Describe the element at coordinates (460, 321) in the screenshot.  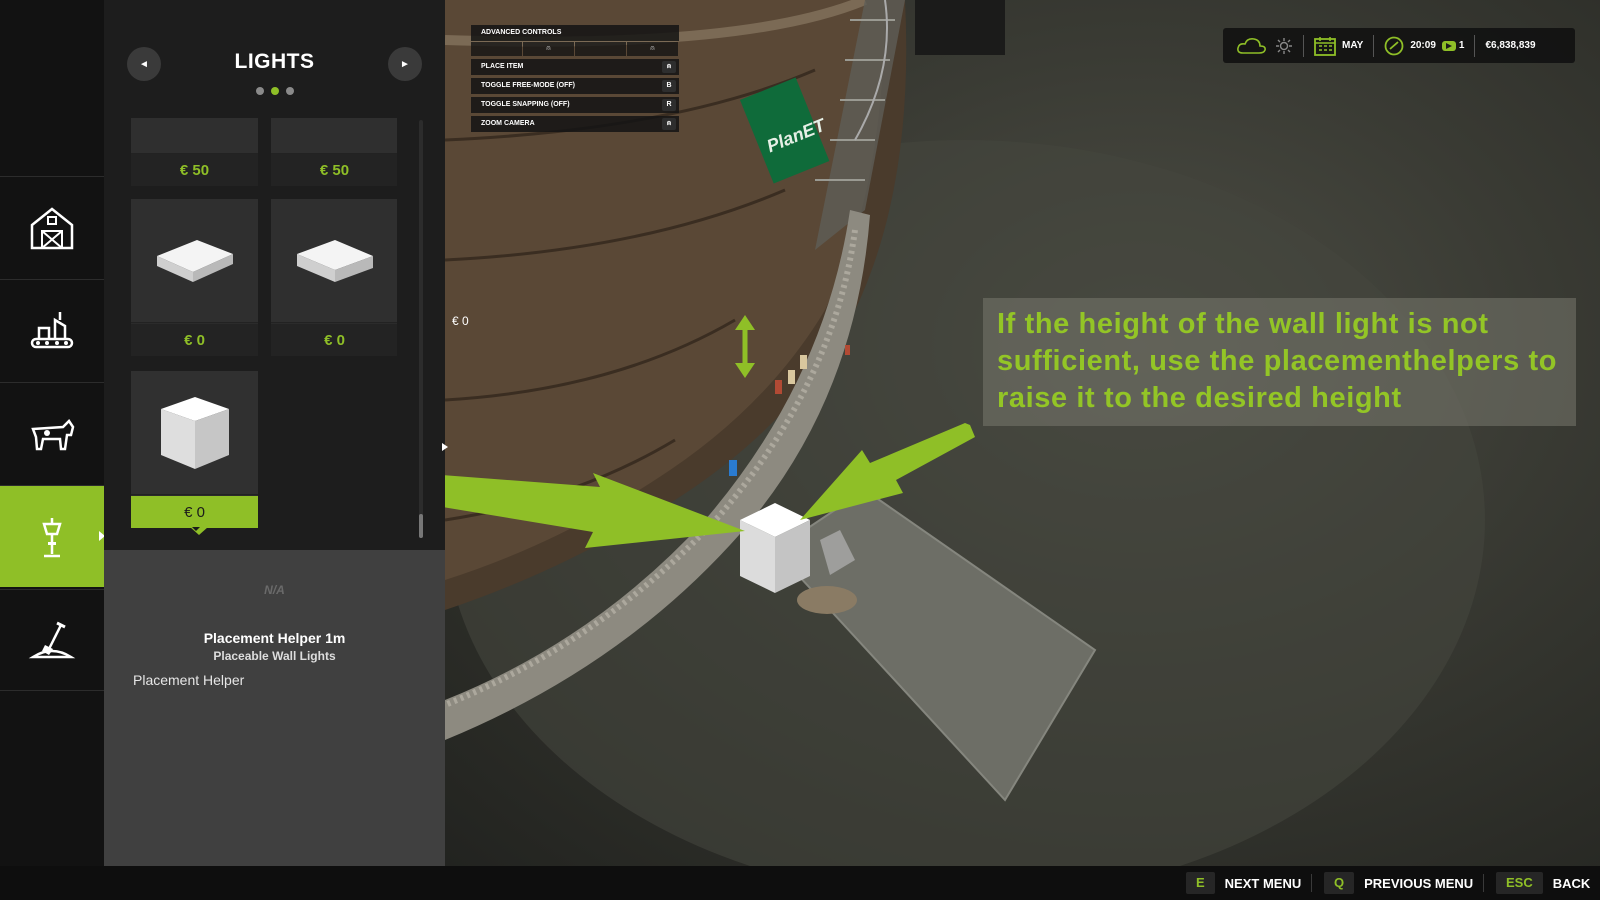
I see `cursor-price-label: € 0` at that location.